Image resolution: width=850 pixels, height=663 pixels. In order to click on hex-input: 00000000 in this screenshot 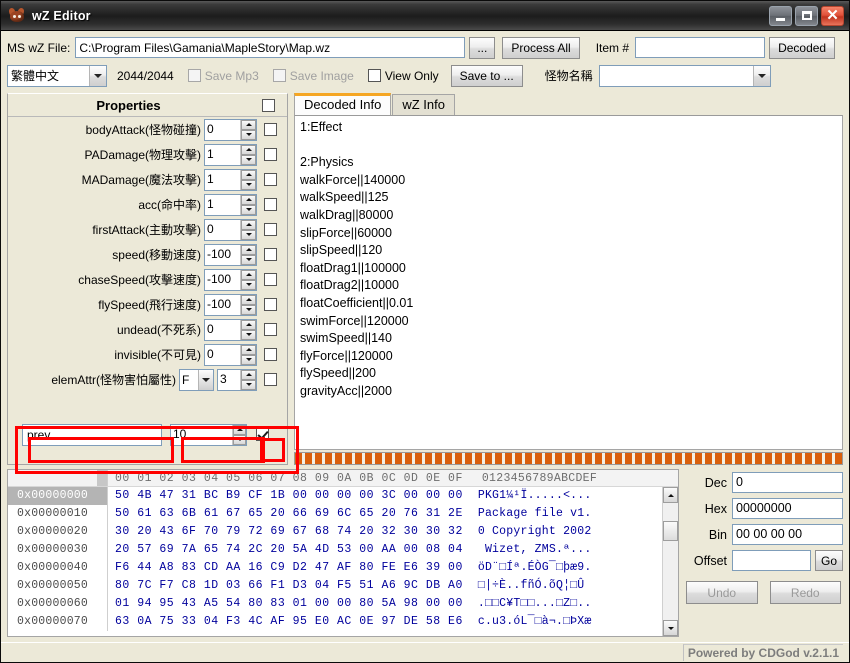, I will do `click(787, 508)`.